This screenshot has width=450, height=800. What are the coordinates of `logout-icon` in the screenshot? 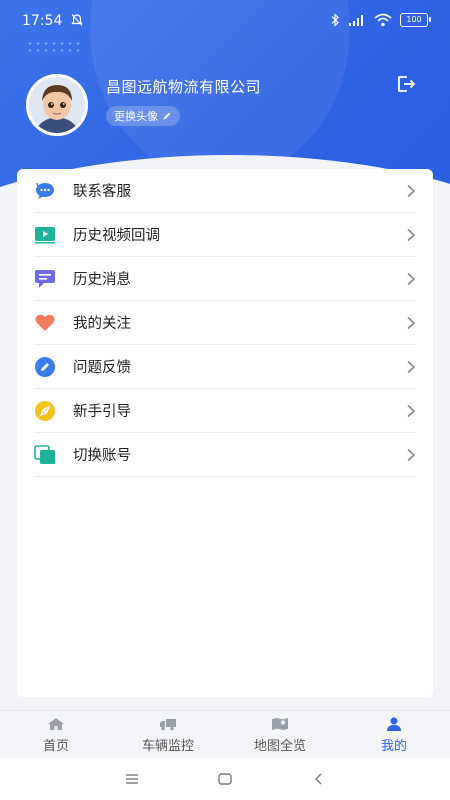 It's located at (406, 84).